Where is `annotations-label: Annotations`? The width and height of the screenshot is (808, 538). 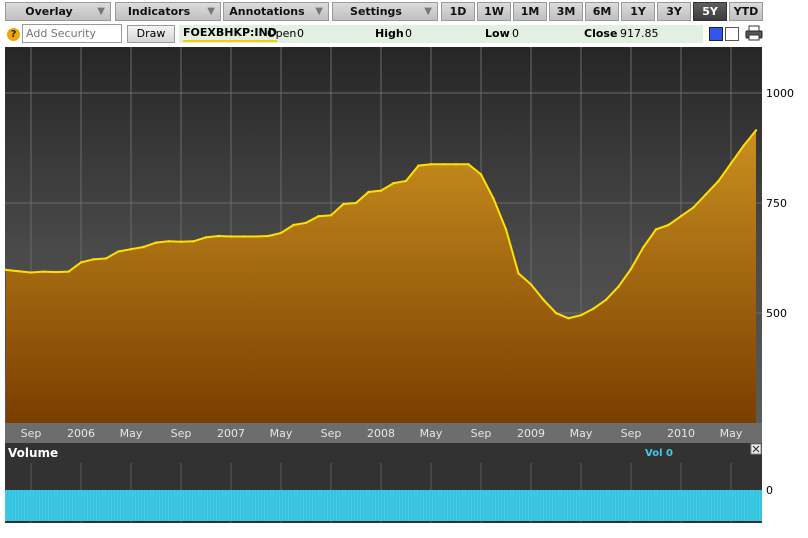
annotations-label: Annotations is located at coordinates (267, 11).